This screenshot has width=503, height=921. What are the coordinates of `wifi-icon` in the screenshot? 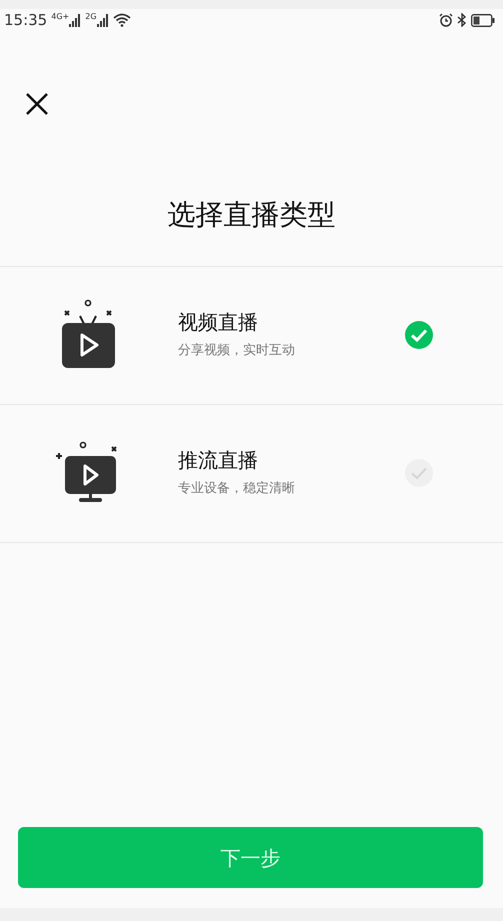 It's located at (121, 20).